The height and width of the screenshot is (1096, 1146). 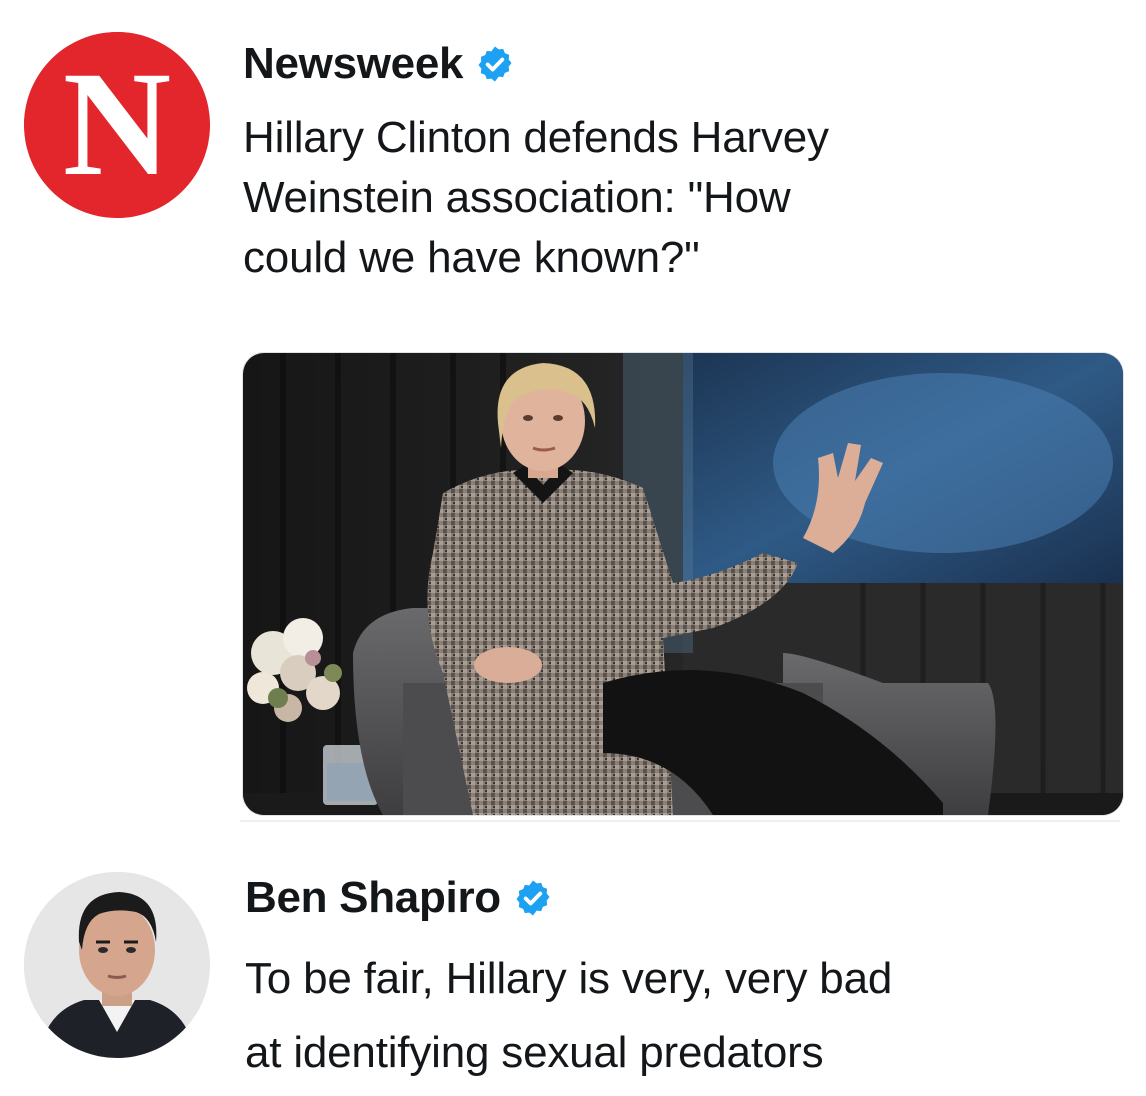 I want to click on tweet-text-line: Weinstein association: "How, so click(x=517, y=197).